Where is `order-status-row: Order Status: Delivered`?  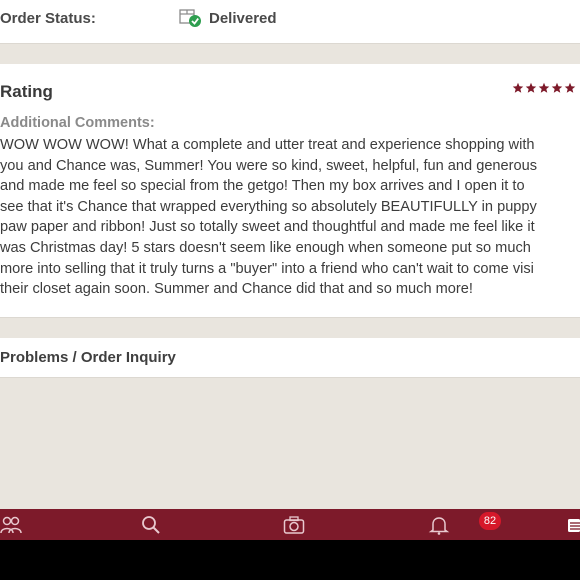 order-status-row: Order Status: Delivered is located at coordinates (290, 22).